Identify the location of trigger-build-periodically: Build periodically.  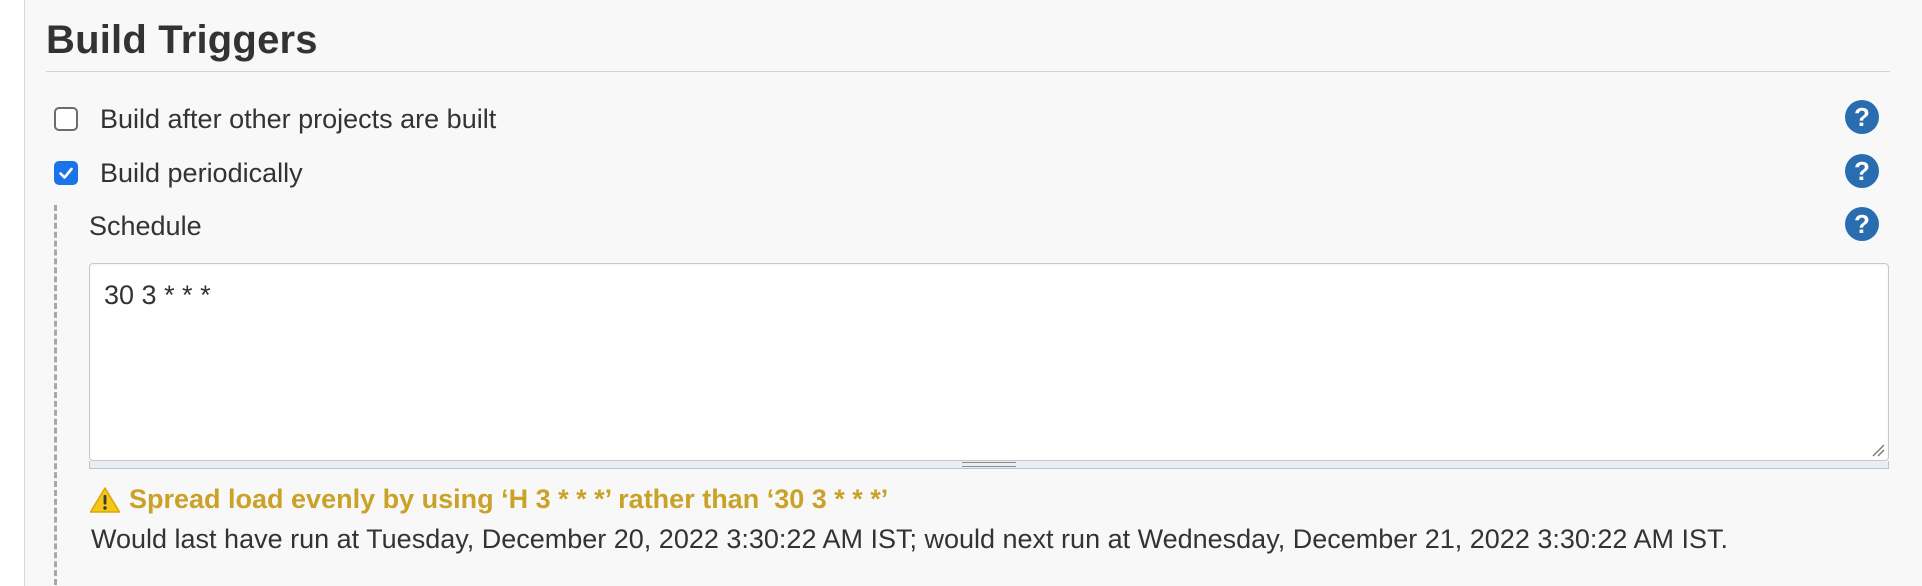
(174, 173).